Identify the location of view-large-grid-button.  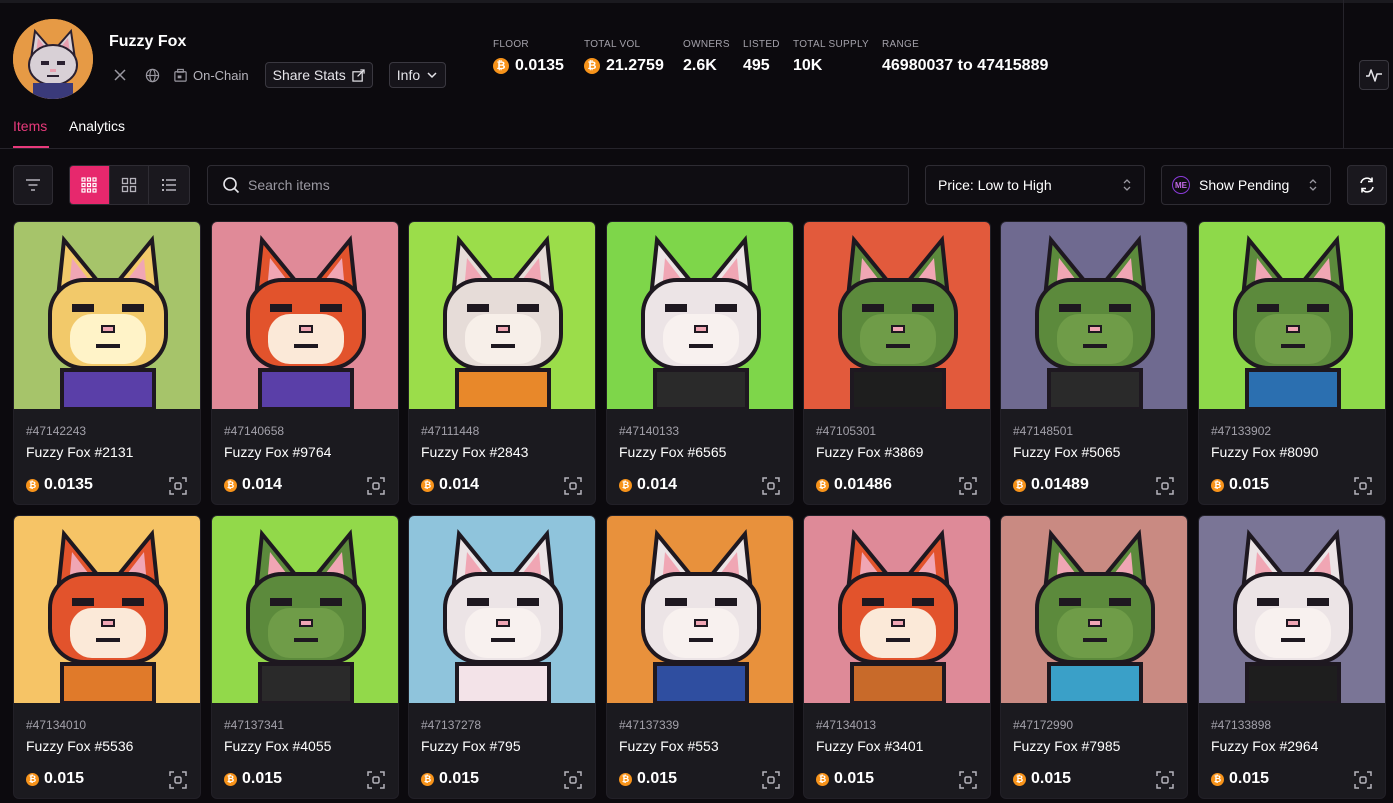
(130, 185).